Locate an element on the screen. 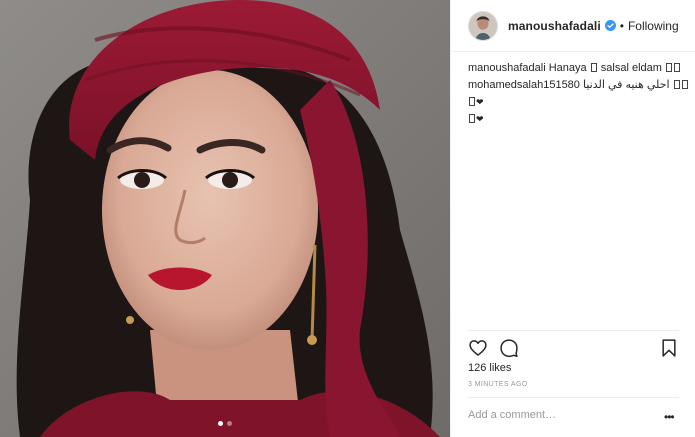  comment-icon is located at coordinates (509, 348).